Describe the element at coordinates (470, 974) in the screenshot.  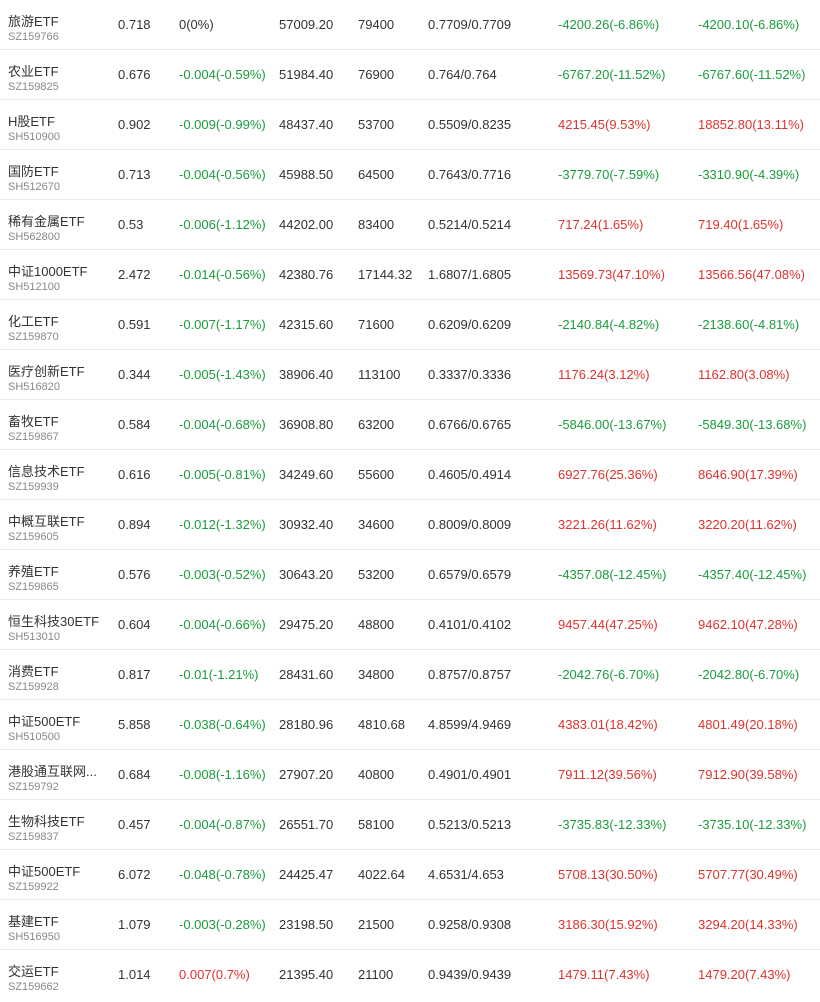
I see `cost-cell: 0.9439/0.9439` at that location.